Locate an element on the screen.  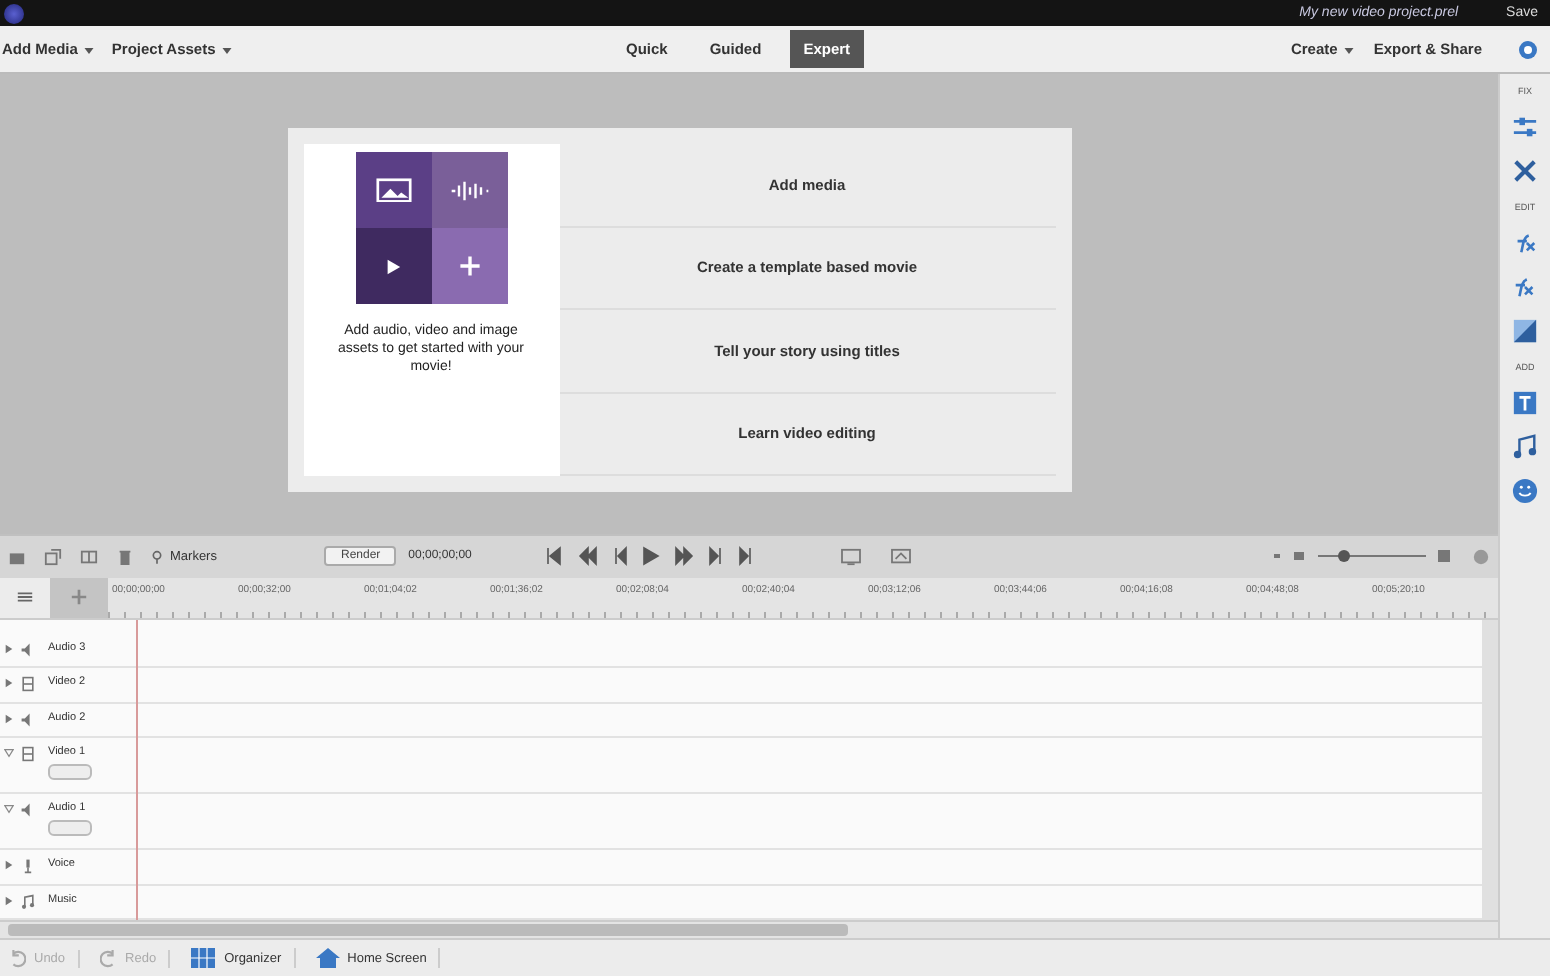
app-logo-icon is located at coordinates (14, 13).